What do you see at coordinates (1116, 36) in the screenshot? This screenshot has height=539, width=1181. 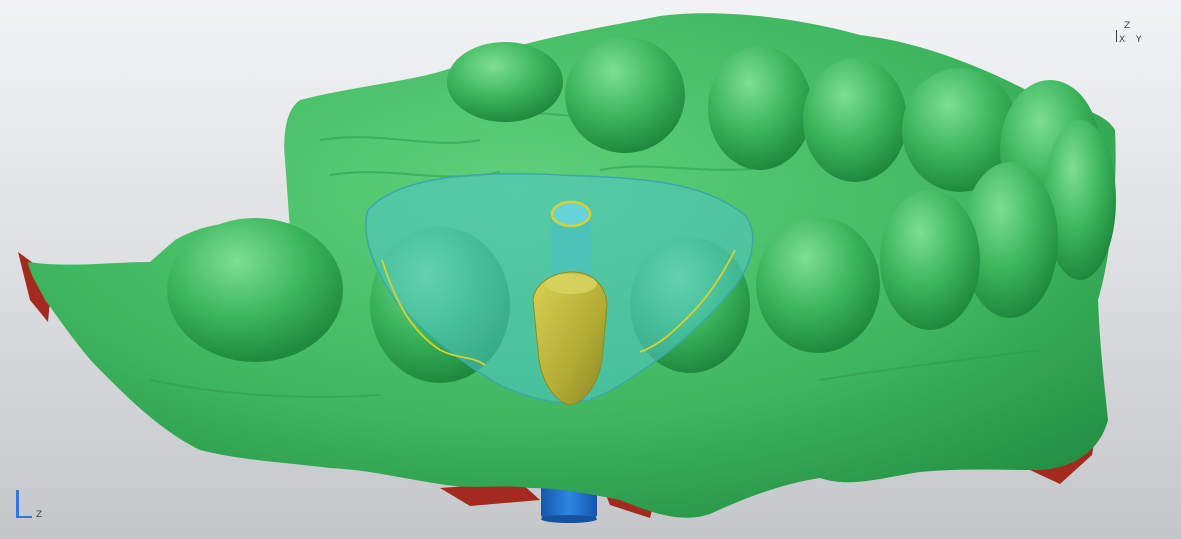 I see `triad-vertical-axis` at bounding box center [1116, 36].